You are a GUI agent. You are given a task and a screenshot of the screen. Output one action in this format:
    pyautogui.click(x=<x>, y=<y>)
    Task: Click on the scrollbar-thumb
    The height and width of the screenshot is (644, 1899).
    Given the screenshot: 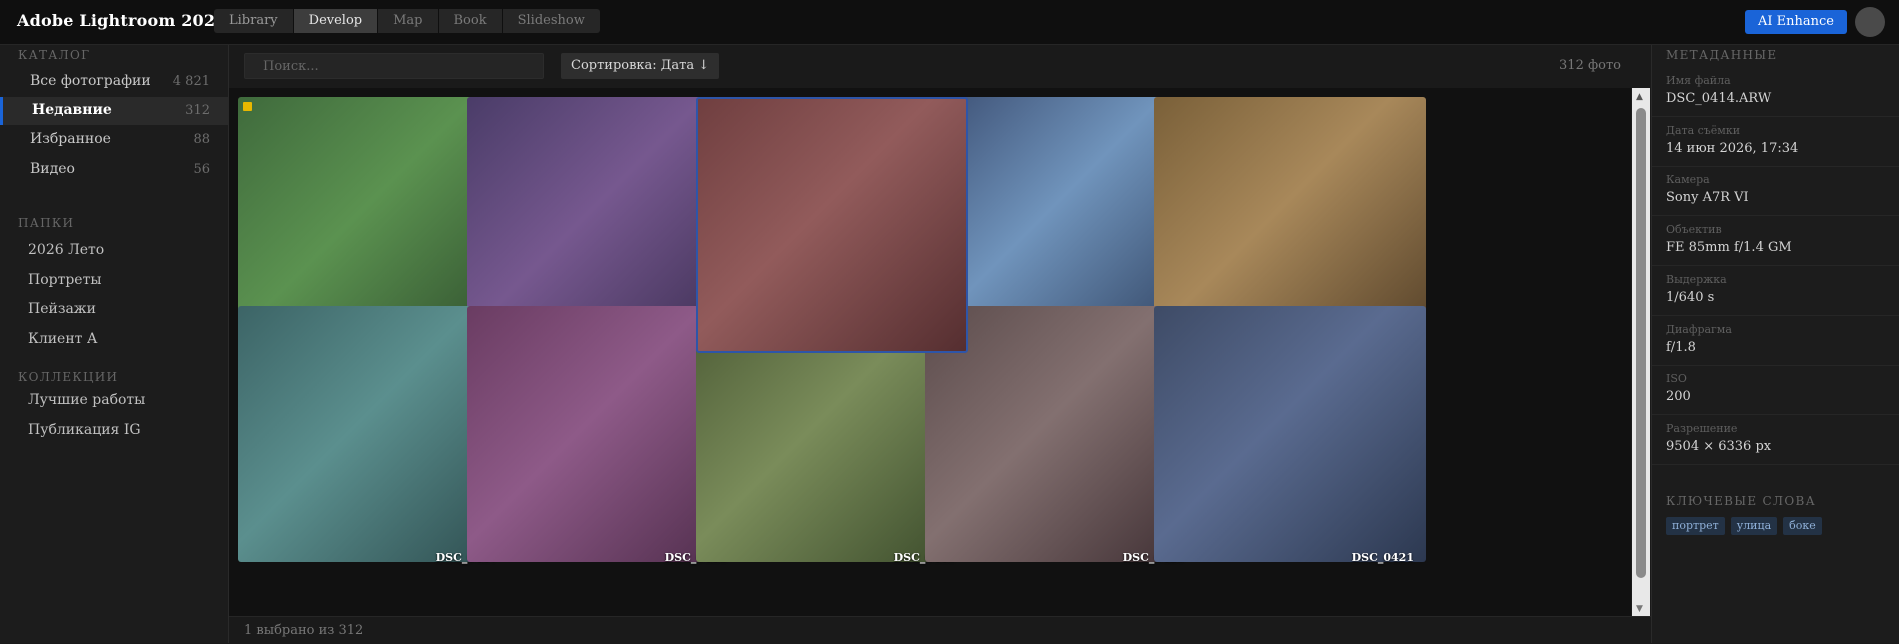 What is the action you would take?
    pyautogui.click(x=1641, y=343)
    